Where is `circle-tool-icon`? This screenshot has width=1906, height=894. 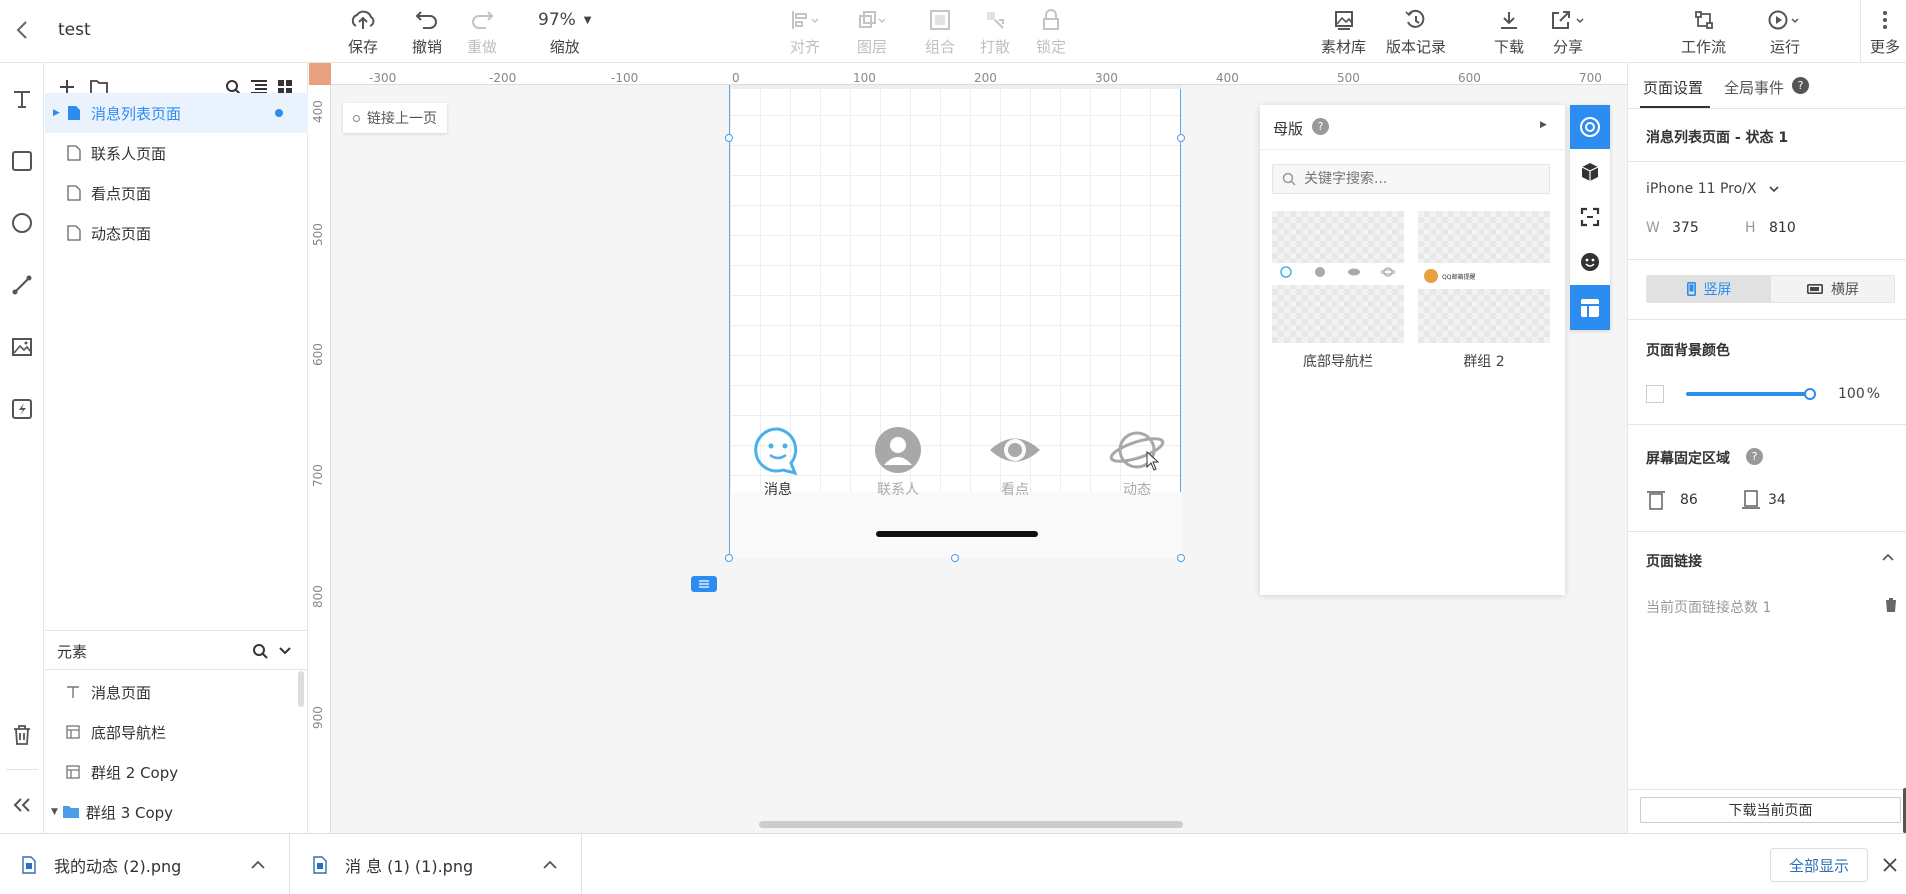 circle-tool-icon is located at coordinates (22, 223).